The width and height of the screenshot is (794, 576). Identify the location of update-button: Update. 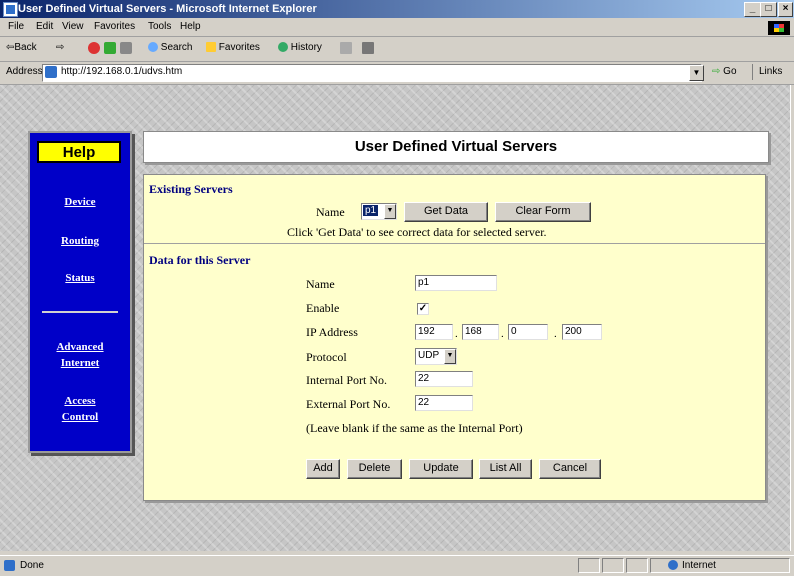
(441, 469).